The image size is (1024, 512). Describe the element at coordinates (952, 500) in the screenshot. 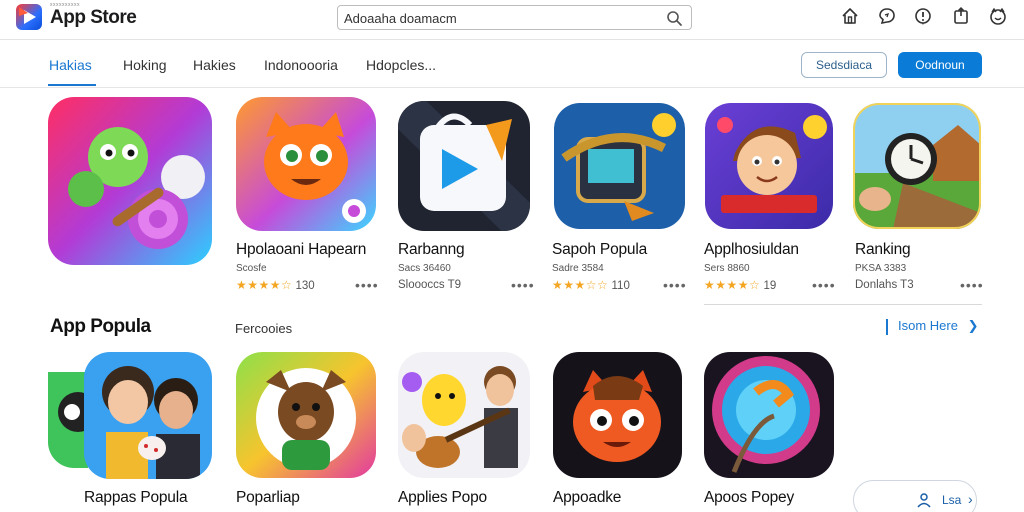

I see `pill-label: Lsa` at that location.